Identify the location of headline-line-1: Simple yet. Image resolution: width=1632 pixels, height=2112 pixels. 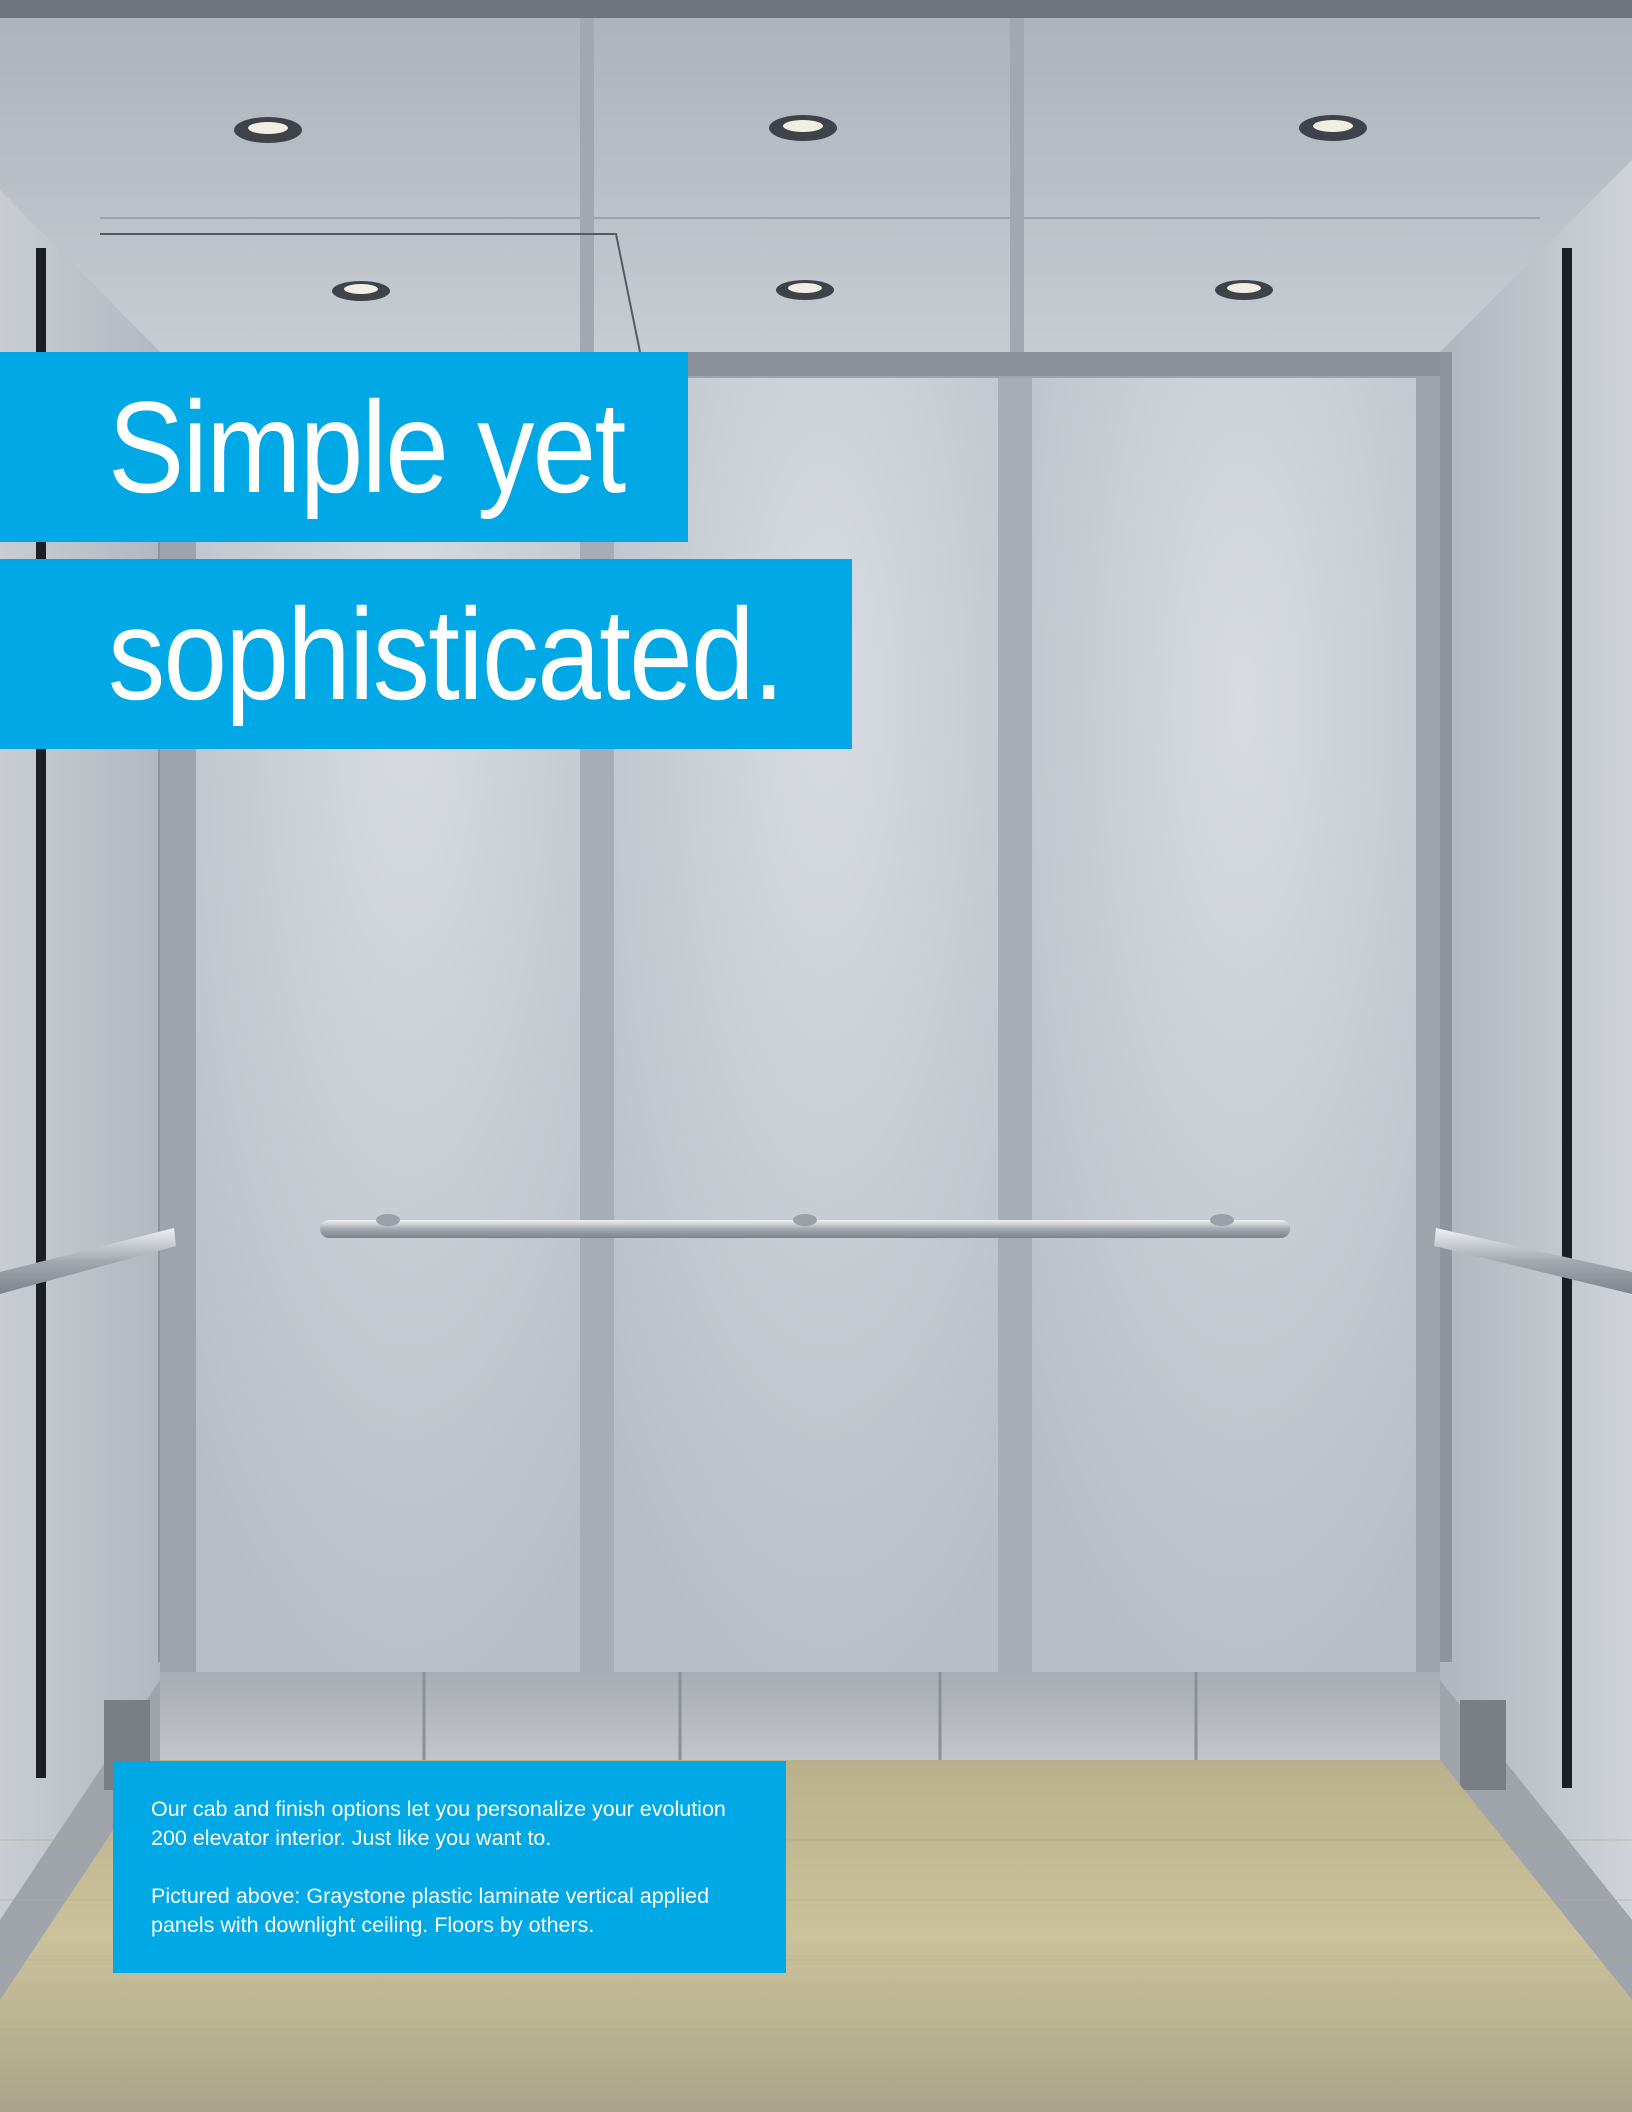
(344, 447).